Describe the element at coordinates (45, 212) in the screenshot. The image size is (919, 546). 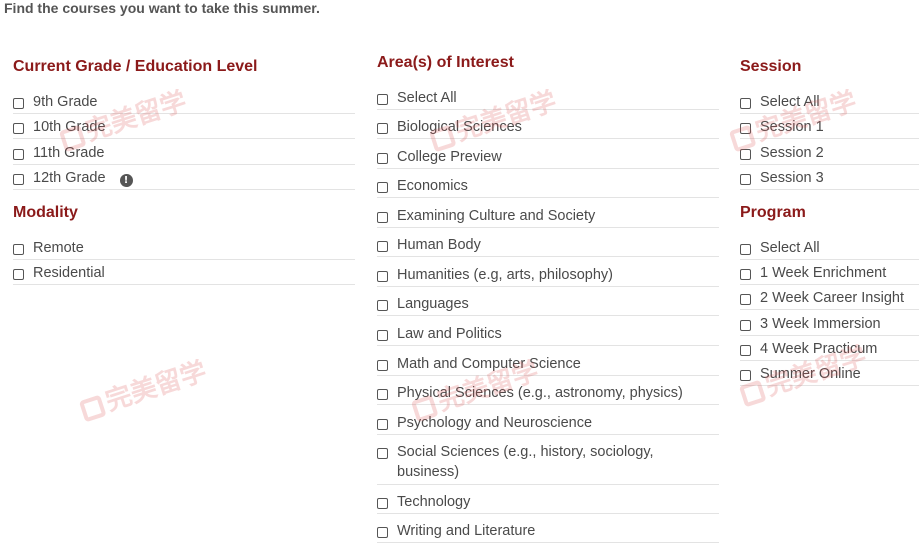
I see `modality-heading: Modality` at that location.